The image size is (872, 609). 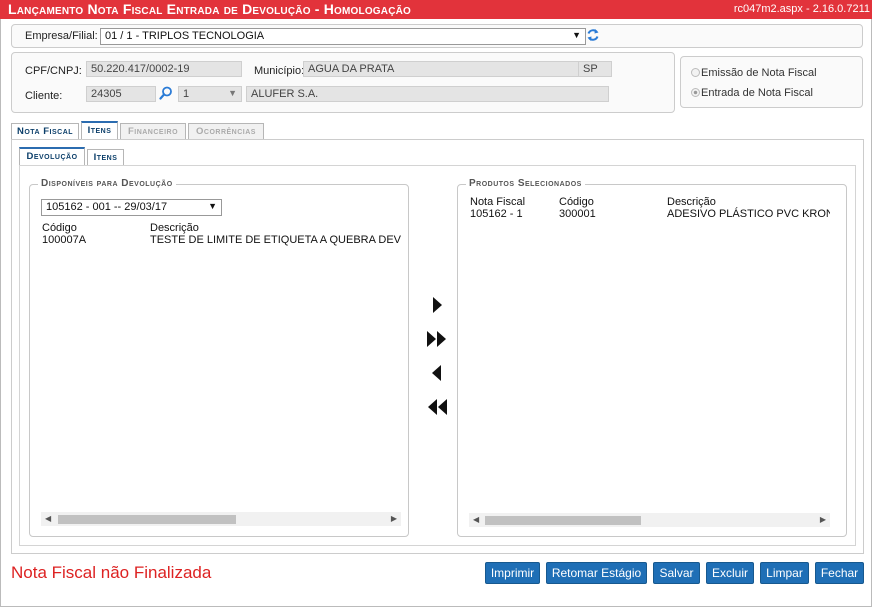 I want to click on selecionados-legend: Produtos Selecionados, so click(x=525, y=183).